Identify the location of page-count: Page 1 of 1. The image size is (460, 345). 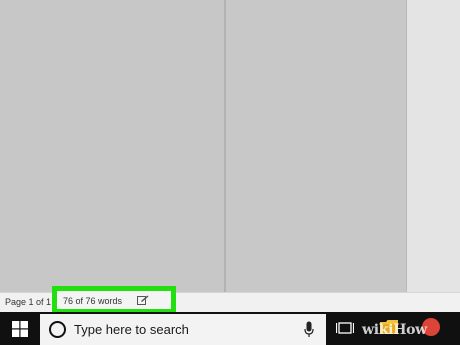
(28, 302).